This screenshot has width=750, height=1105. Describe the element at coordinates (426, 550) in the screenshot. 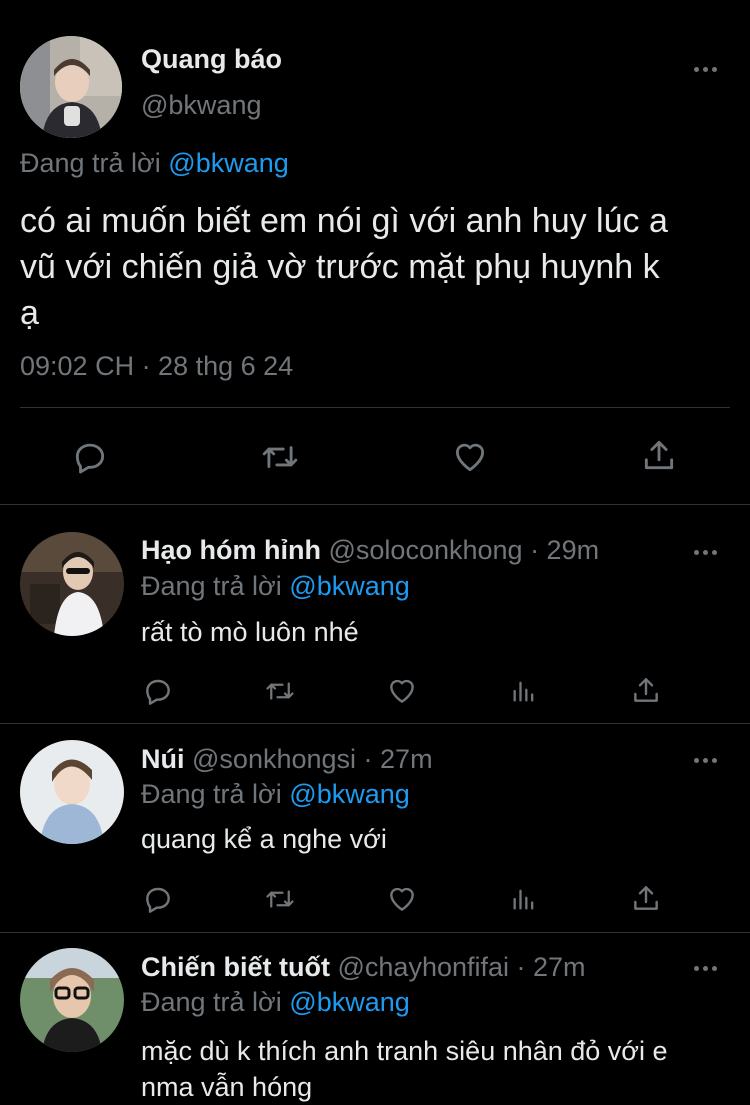

I see `handle: @soloconkhong` at that location.